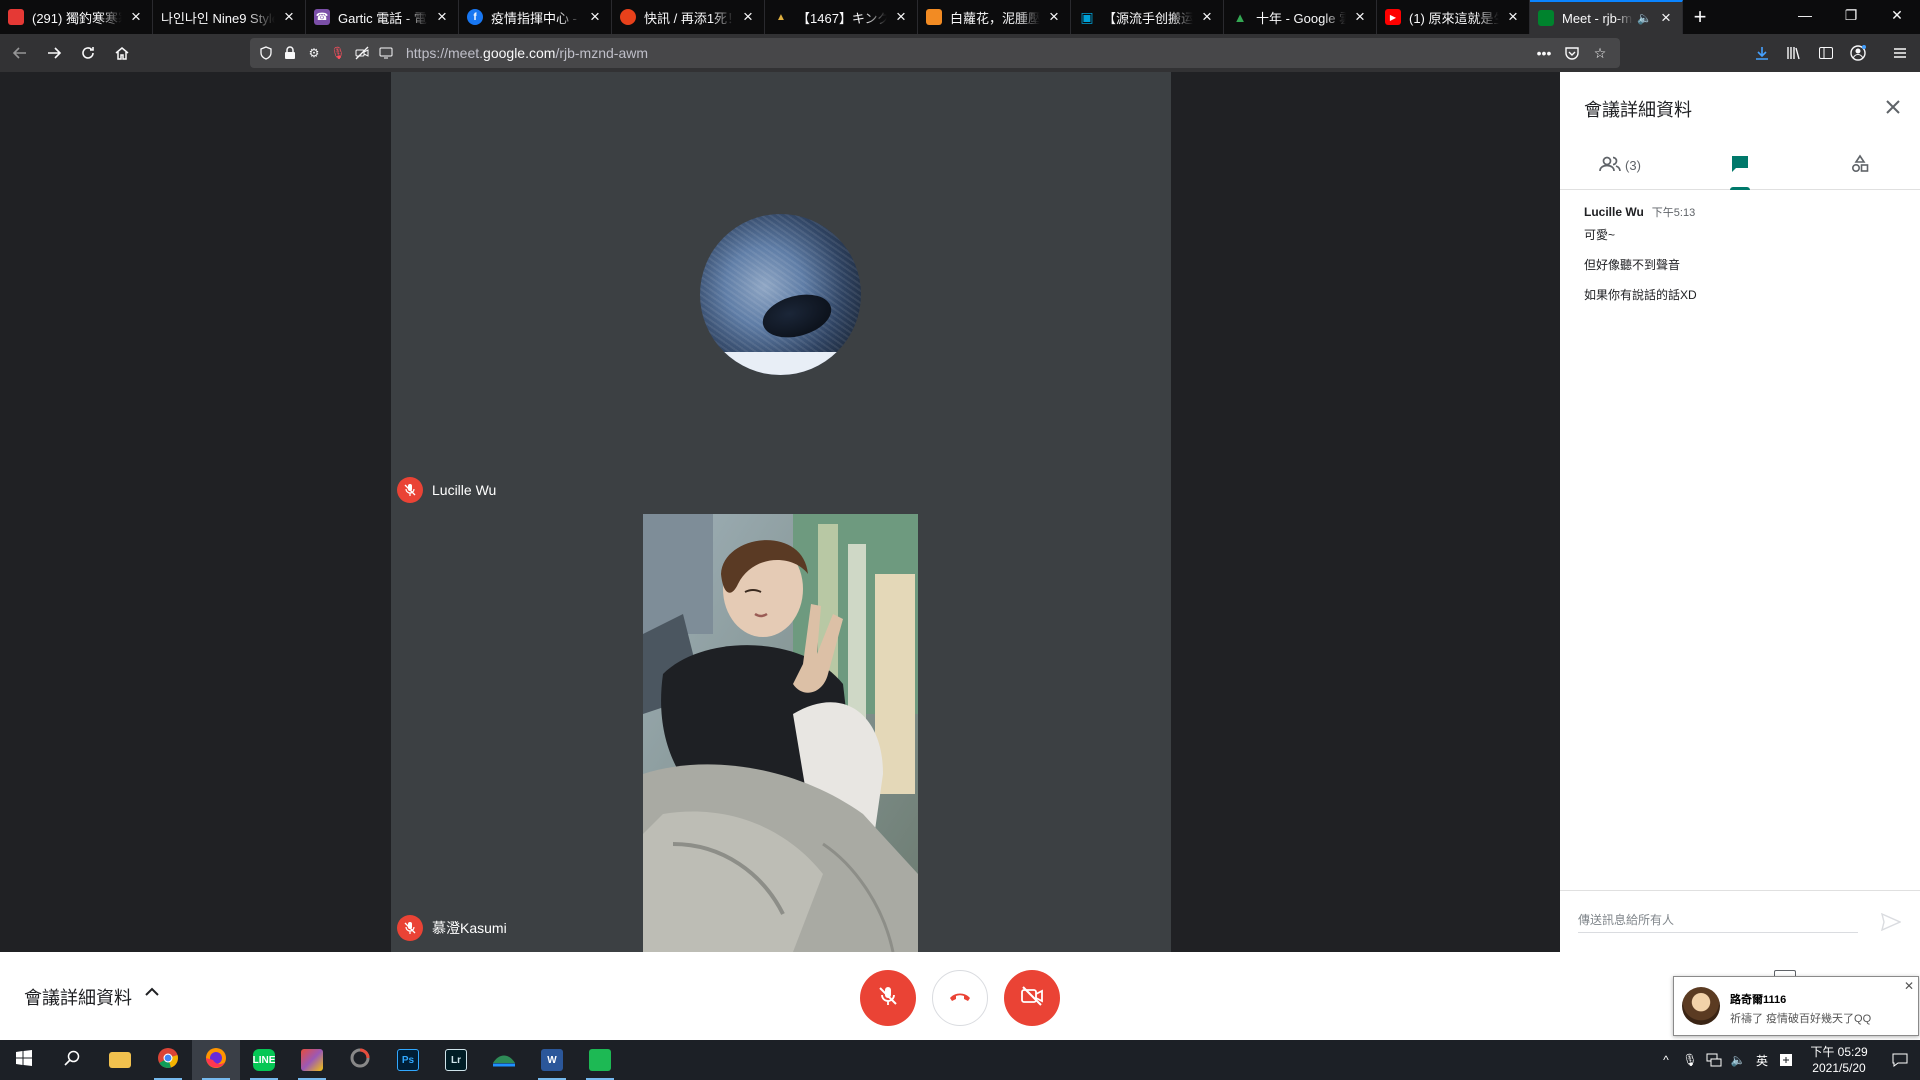 Image resolution: width=1920 pixels, height=1080 pixels. What do you see at coordinates (1794, 53) in the screenshot?
I see `library-icon` at bounding box center [1794, 53].